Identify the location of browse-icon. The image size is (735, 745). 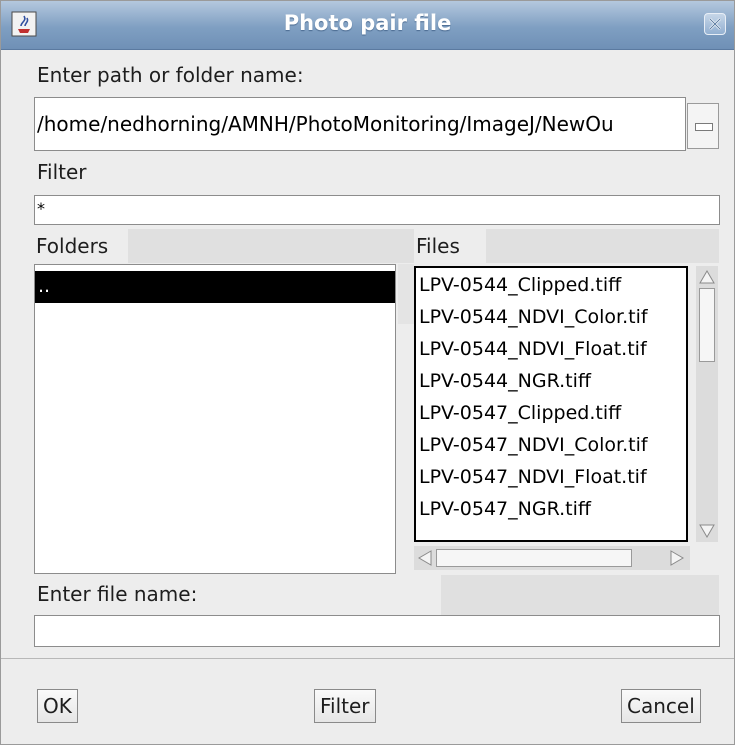
(704, 127).